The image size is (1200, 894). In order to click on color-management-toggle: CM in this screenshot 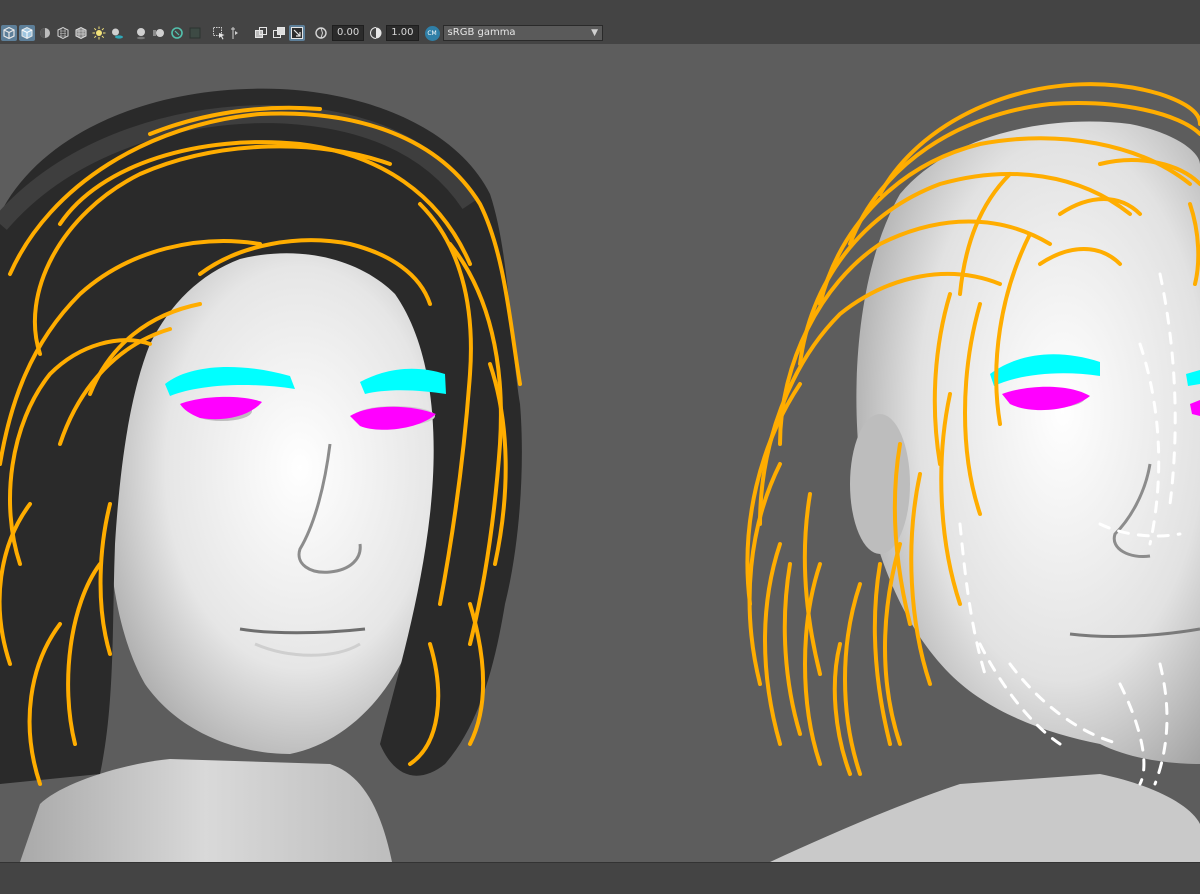, I will do `click(432, 33)`.